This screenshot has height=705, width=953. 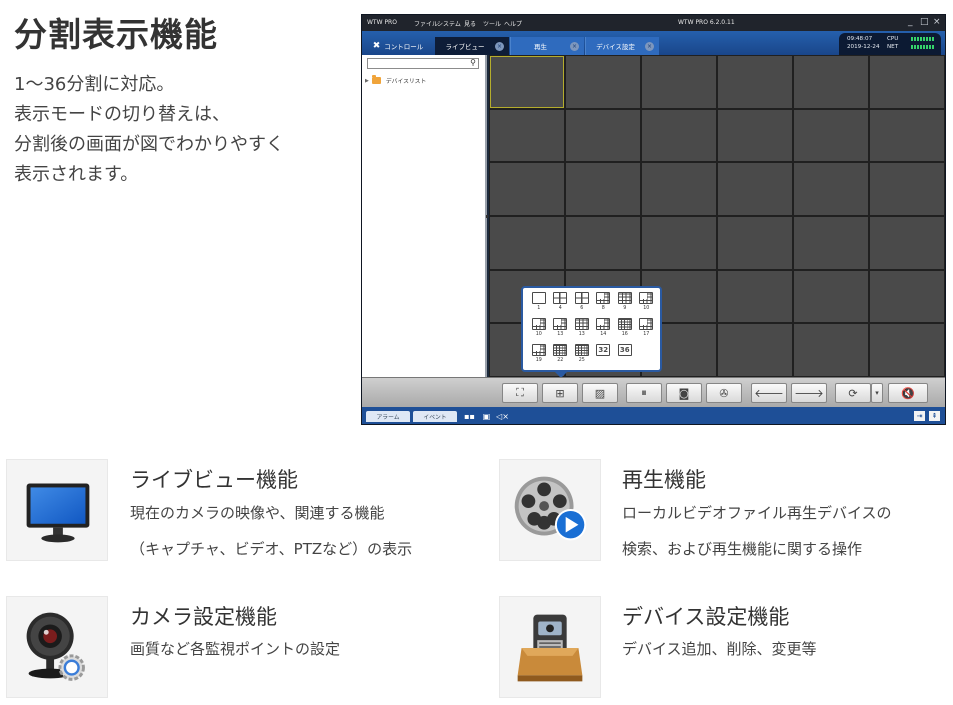 I want to click on collapse-icon: ⇞, so click(x=934, y=416).